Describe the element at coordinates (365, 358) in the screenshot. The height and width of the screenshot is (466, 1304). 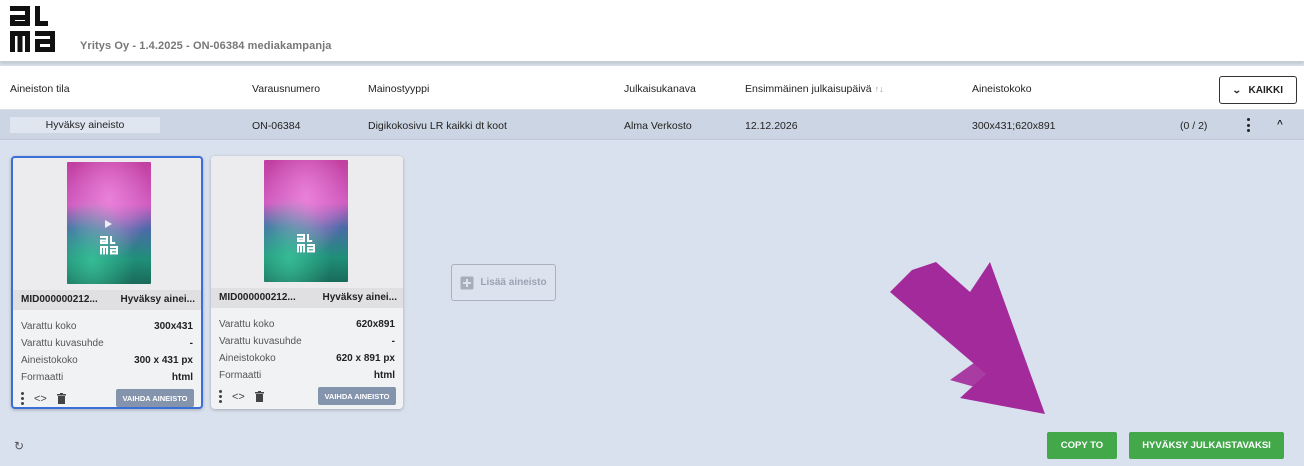
I see `spec-value: 620 x 891 px` at that location.